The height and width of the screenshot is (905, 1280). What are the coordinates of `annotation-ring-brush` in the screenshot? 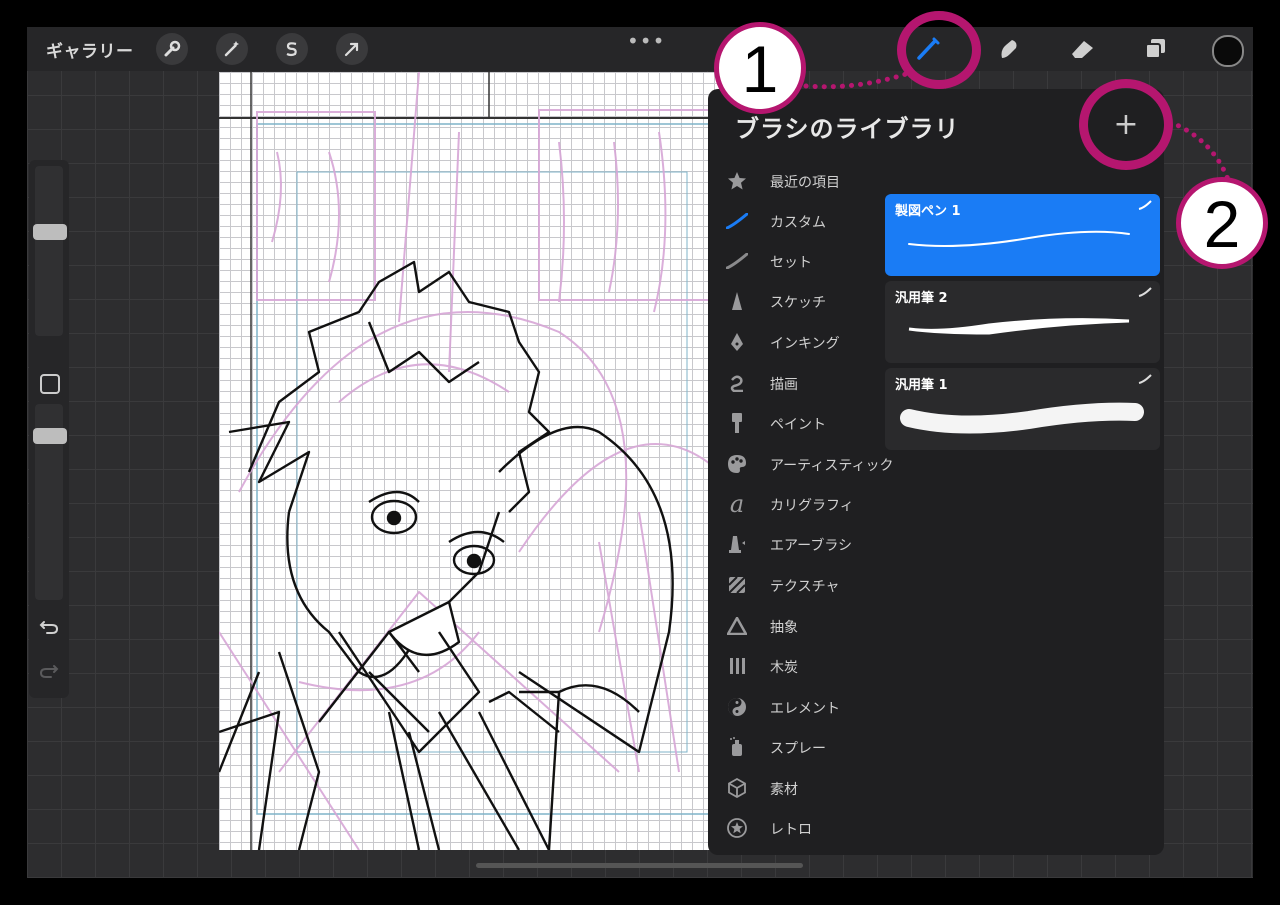 It's located at (939, 50).